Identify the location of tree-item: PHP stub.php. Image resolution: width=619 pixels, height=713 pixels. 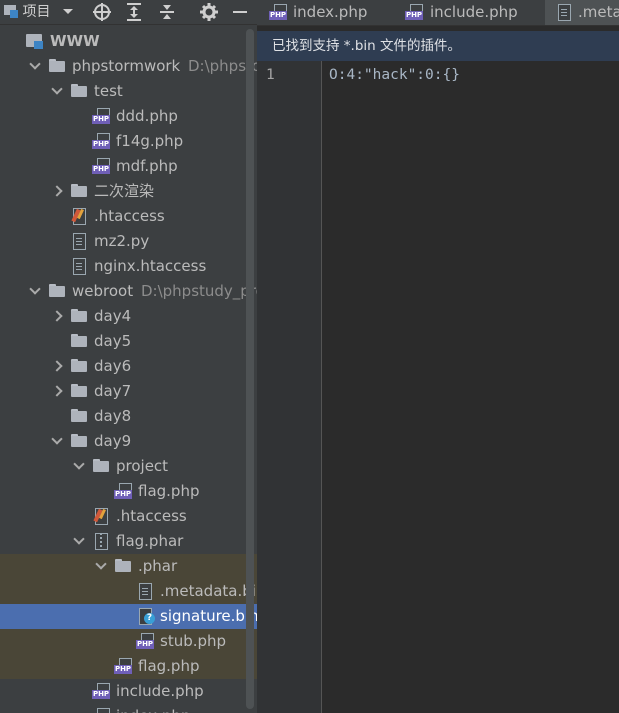
(128, 641).